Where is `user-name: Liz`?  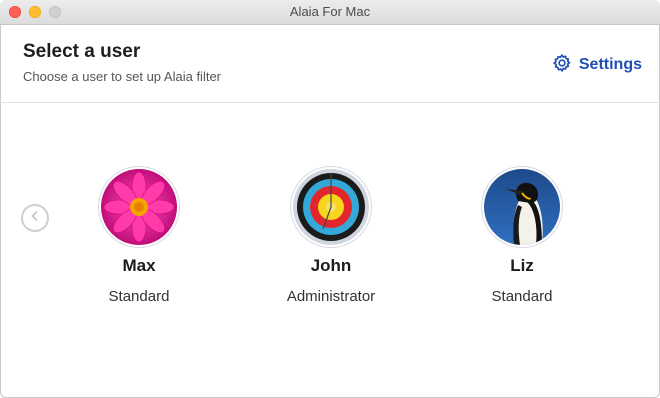
user-name: Liz is located at coordinates (522, 265).